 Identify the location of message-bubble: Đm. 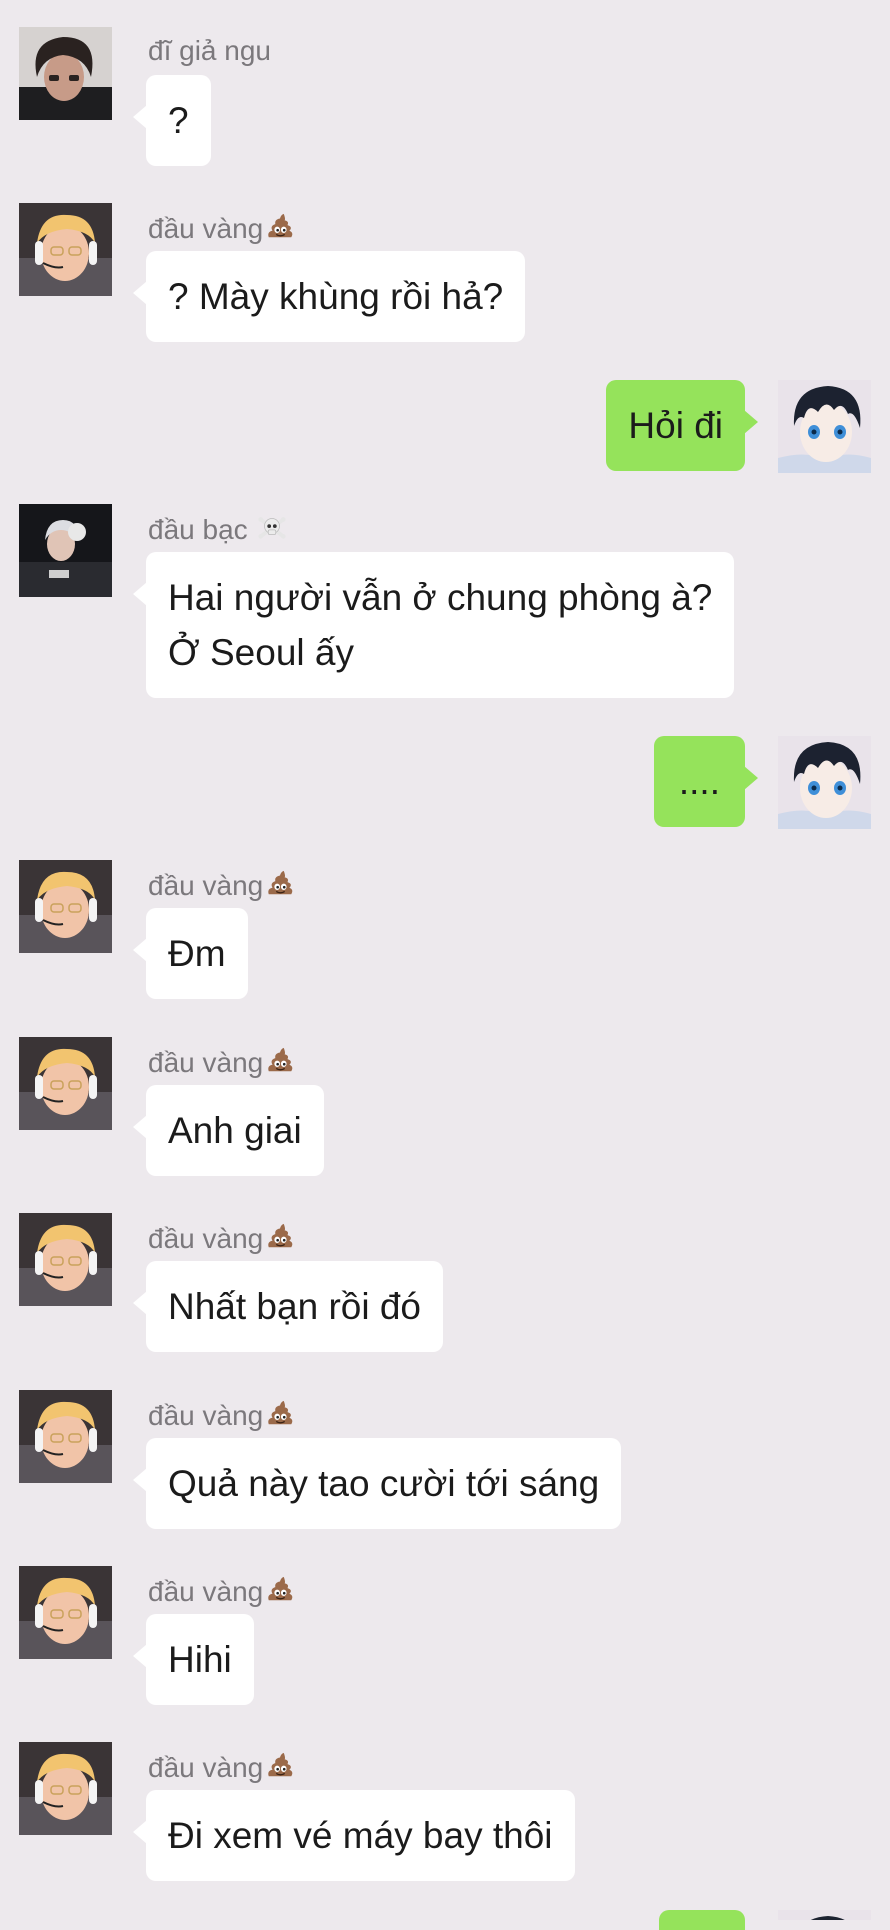
(190, 953).